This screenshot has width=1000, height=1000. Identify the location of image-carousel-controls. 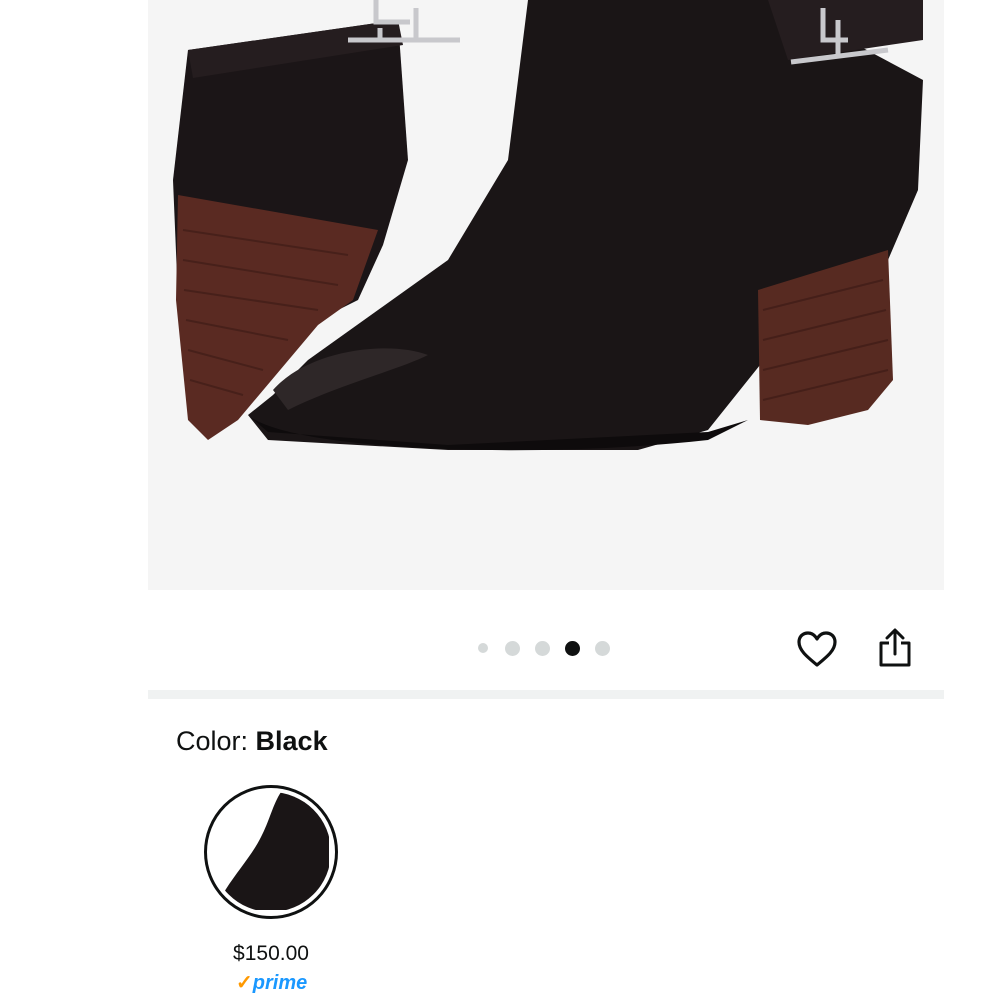
(546, 640).